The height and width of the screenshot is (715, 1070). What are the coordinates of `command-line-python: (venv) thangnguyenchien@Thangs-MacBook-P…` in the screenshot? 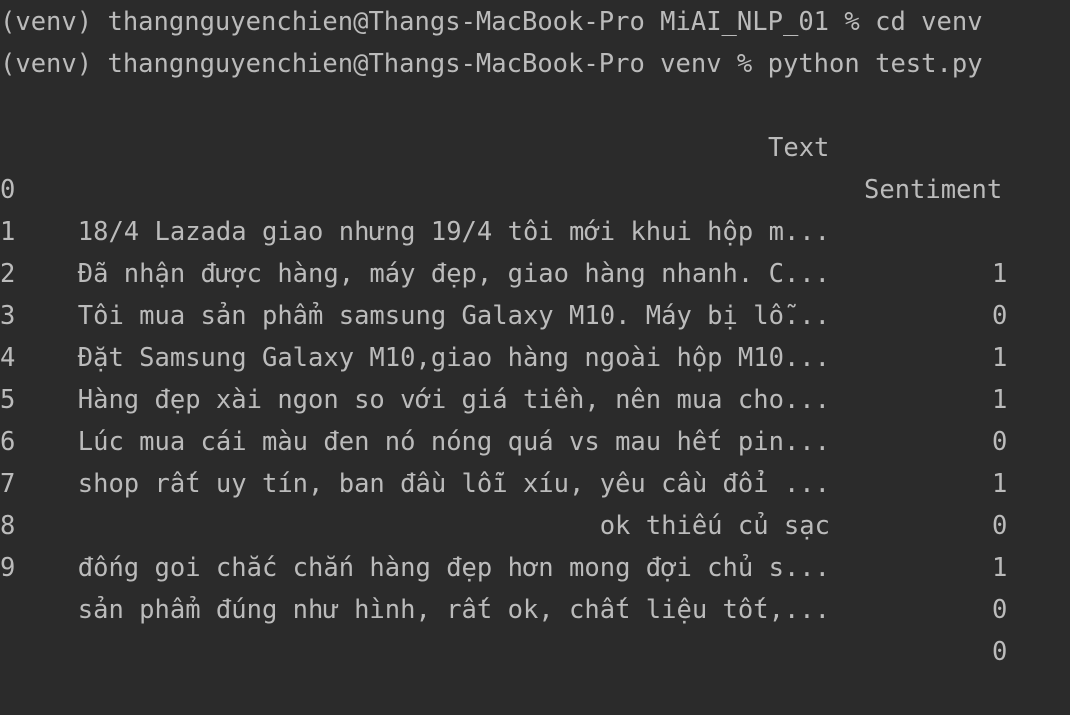 It's located at (535, 64).